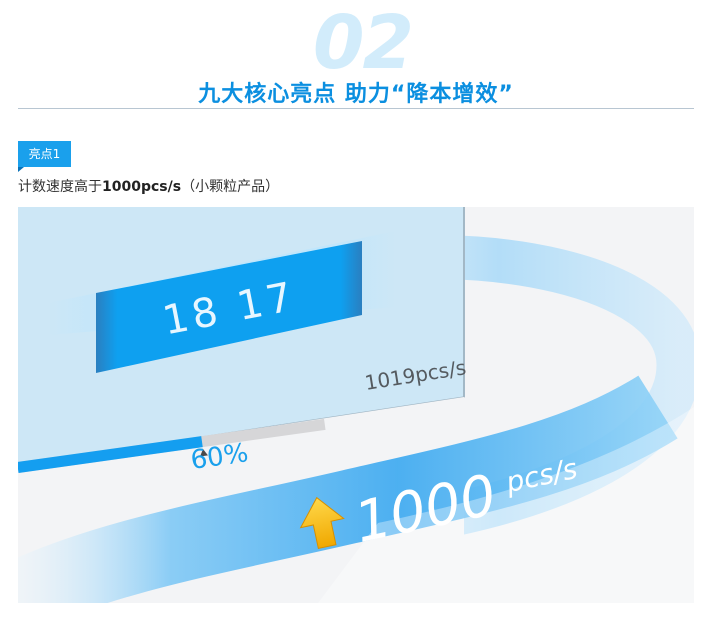  What do you see at coordinates (142, 187) in the screenshot?
I see `description-speed: 1000pcs/s` at bounding box center [142, 187].